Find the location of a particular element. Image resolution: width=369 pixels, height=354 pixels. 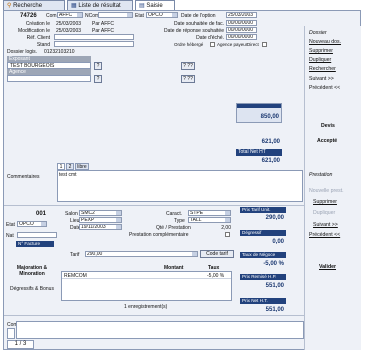

exposant-lookup-button: ? is located at coordinates (98, 66).